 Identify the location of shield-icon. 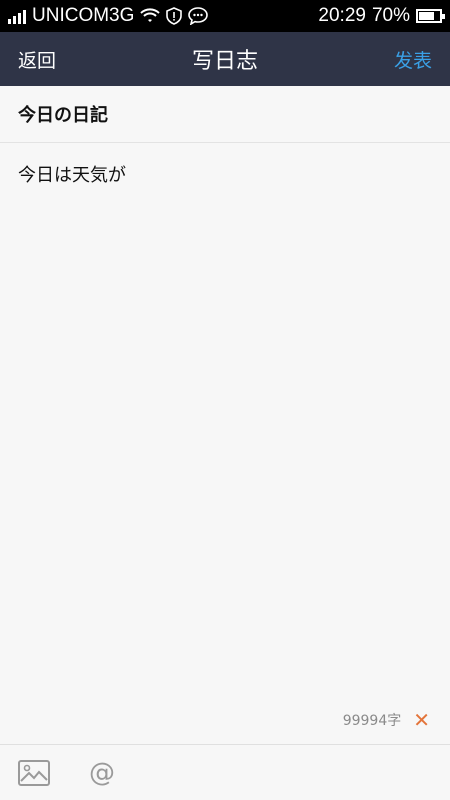
(174, 16).